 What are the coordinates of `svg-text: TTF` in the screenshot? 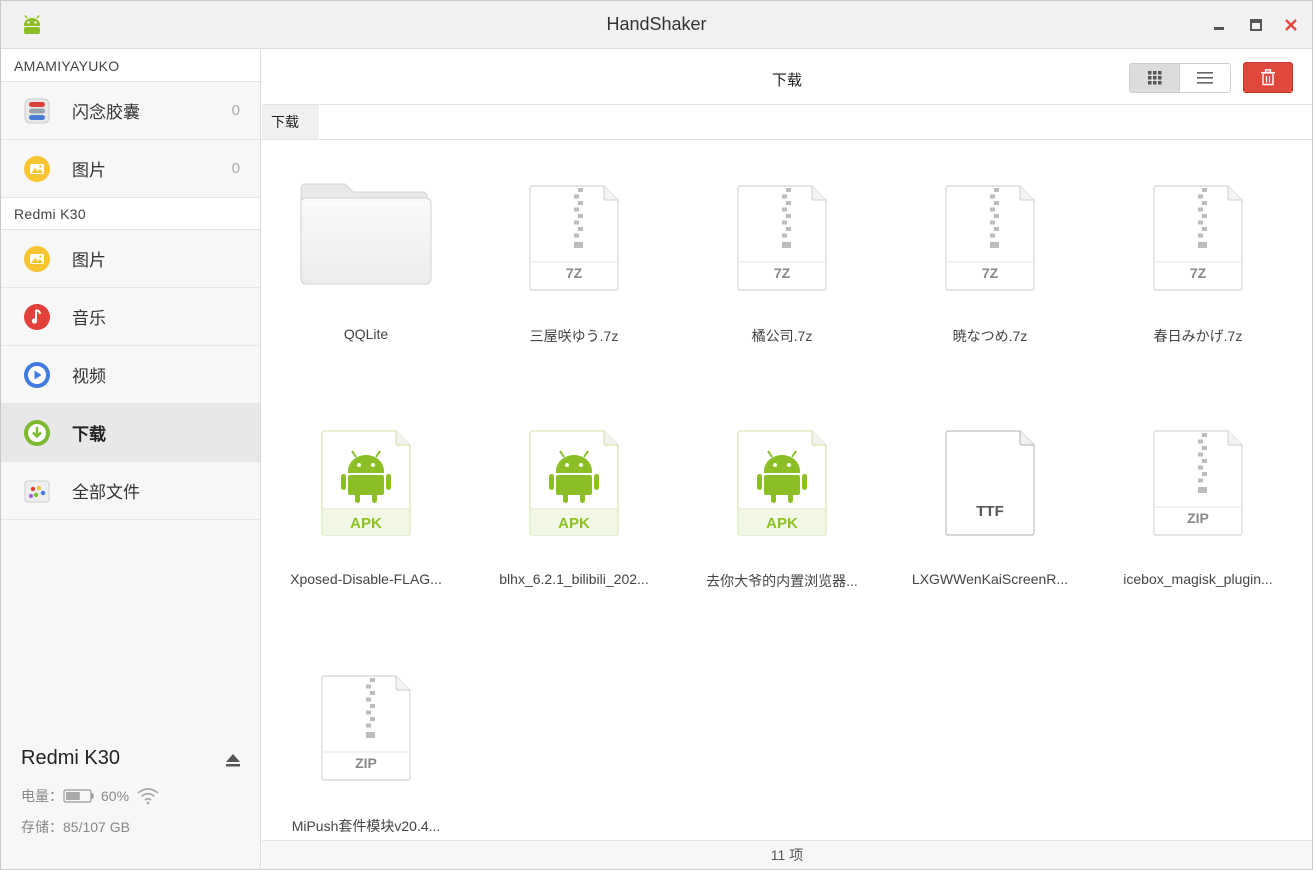 It's located at (990, 511).